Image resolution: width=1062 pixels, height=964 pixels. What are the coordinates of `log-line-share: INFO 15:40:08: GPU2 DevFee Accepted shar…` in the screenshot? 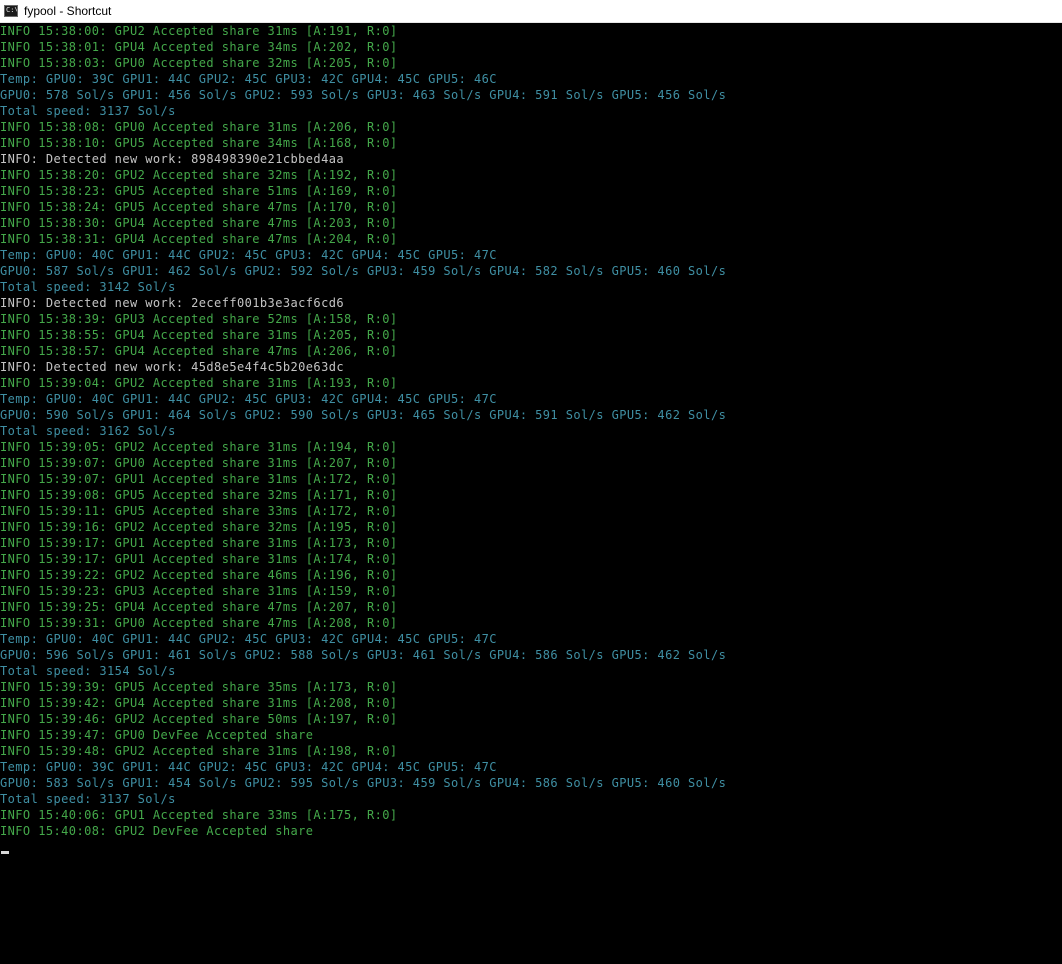 It's located at (157, 831).